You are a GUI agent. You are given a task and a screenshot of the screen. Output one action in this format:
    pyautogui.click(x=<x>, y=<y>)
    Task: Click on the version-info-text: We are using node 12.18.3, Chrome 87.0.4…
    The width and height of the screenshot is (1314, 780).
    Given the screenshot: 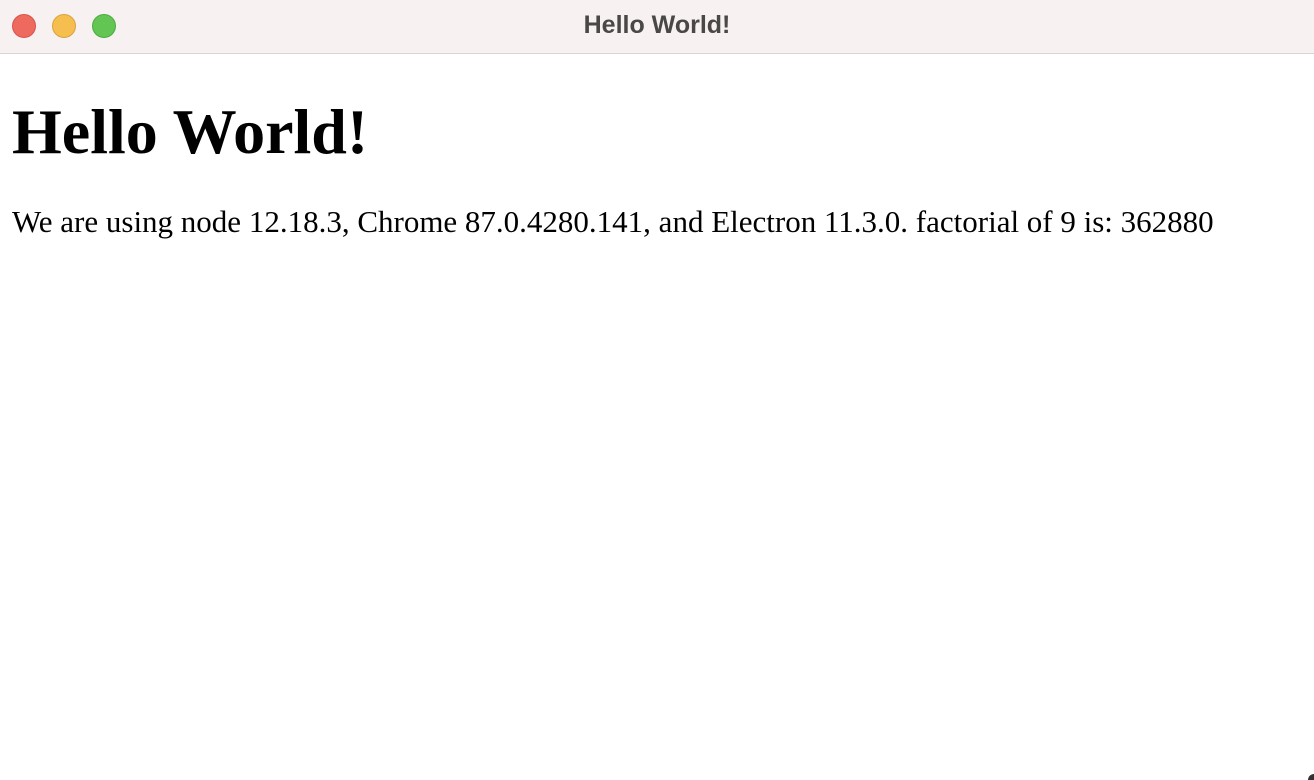 What is the action you would take?
    pyautogui.click(x=613, y=221)
    